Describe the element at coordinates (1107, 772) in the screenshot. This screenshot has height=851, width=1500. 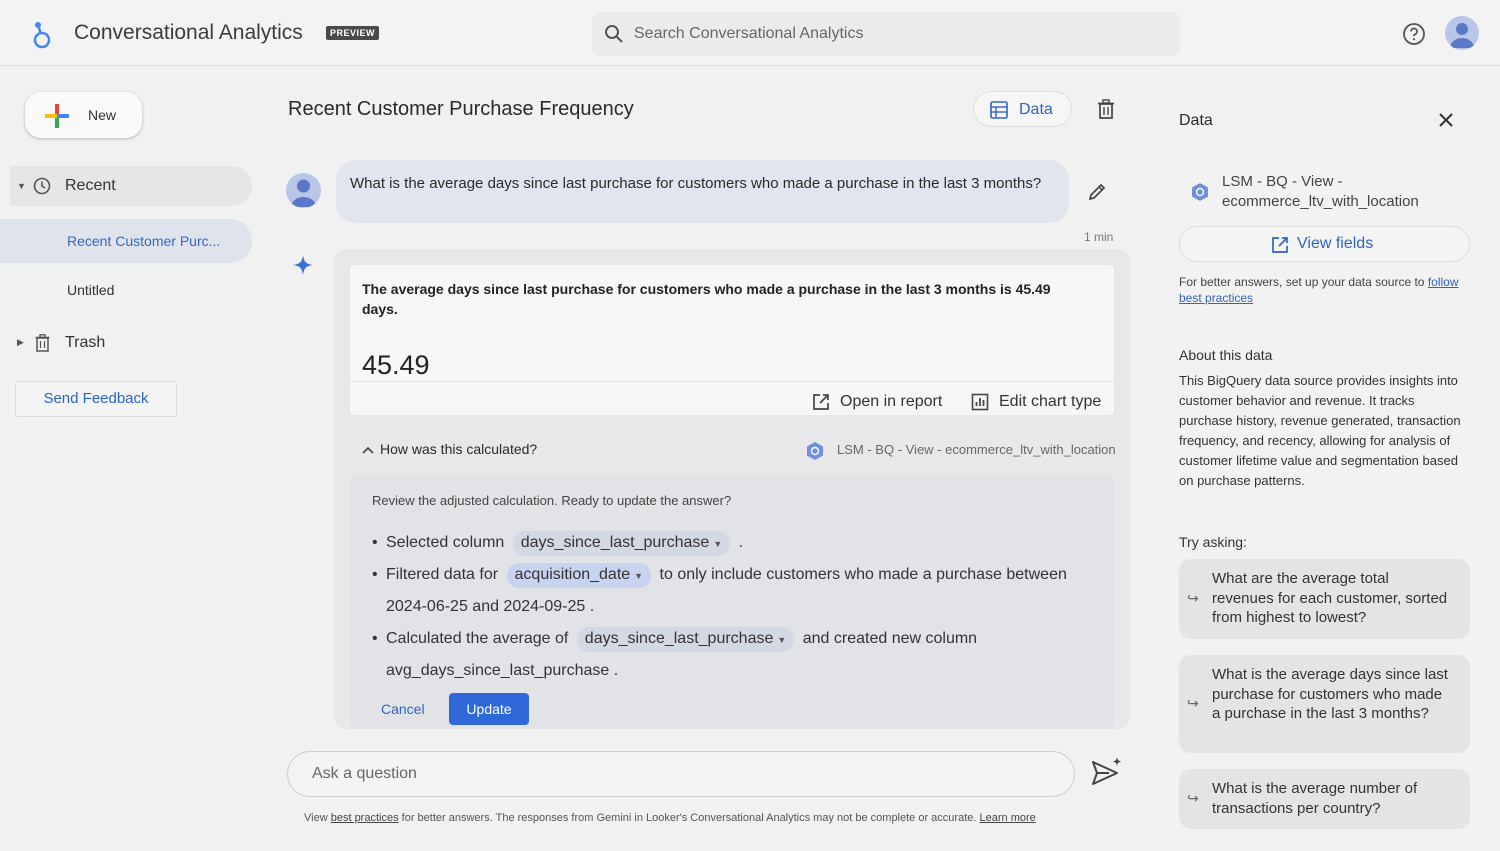
I see `send-icon` at that location.